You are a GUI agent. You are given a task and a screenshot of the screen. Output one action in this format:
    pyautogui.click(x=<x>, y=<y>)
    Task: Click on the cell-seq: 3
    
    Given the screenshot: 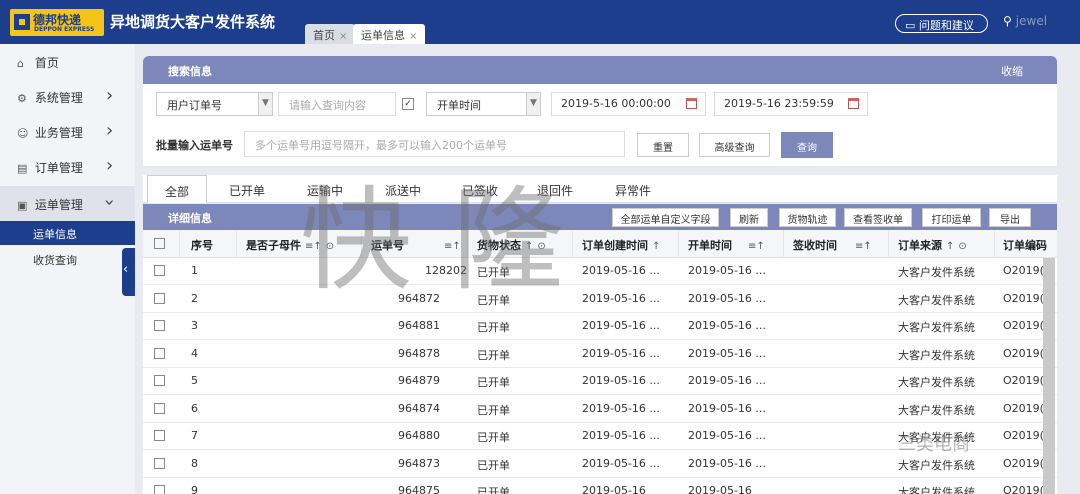 What is the action you would take?
    pyautogui.click(x=194, y=325)
    